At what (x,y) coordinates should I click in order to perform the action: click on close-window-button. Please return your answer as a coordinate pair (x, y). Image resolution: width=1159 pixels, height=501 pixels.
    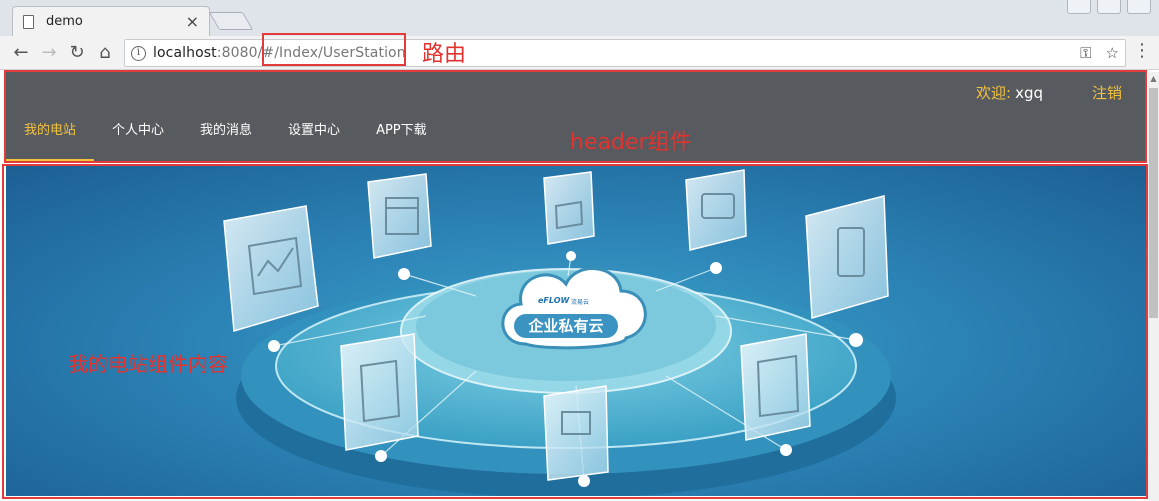
    Looking at the image, I should click on (1139, 7).